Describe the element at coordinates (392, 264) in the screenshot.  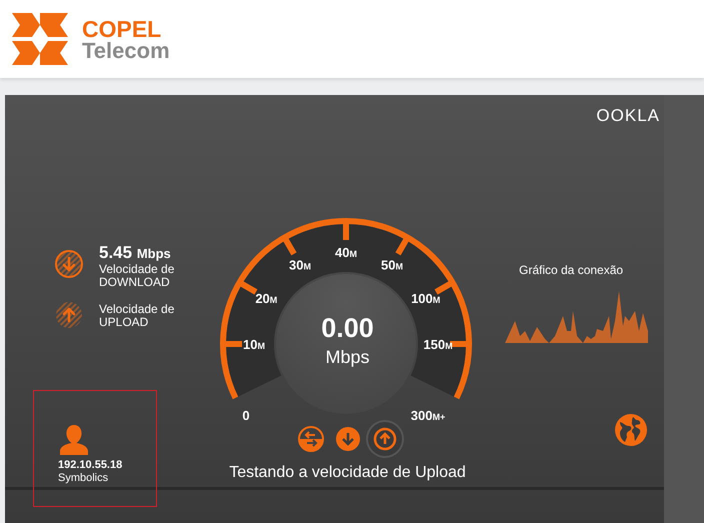
I see `gauge-label: 50M` at that location.